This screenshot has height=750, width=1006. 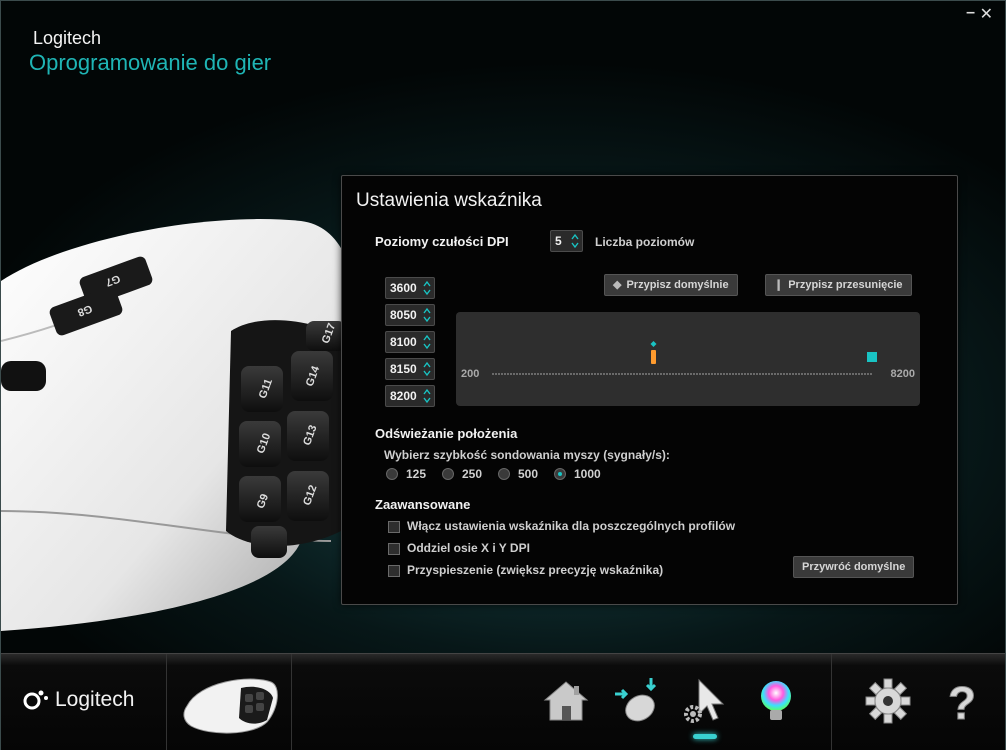 I want to click on dpi-graph-canvas, so click(x=684, y=358).